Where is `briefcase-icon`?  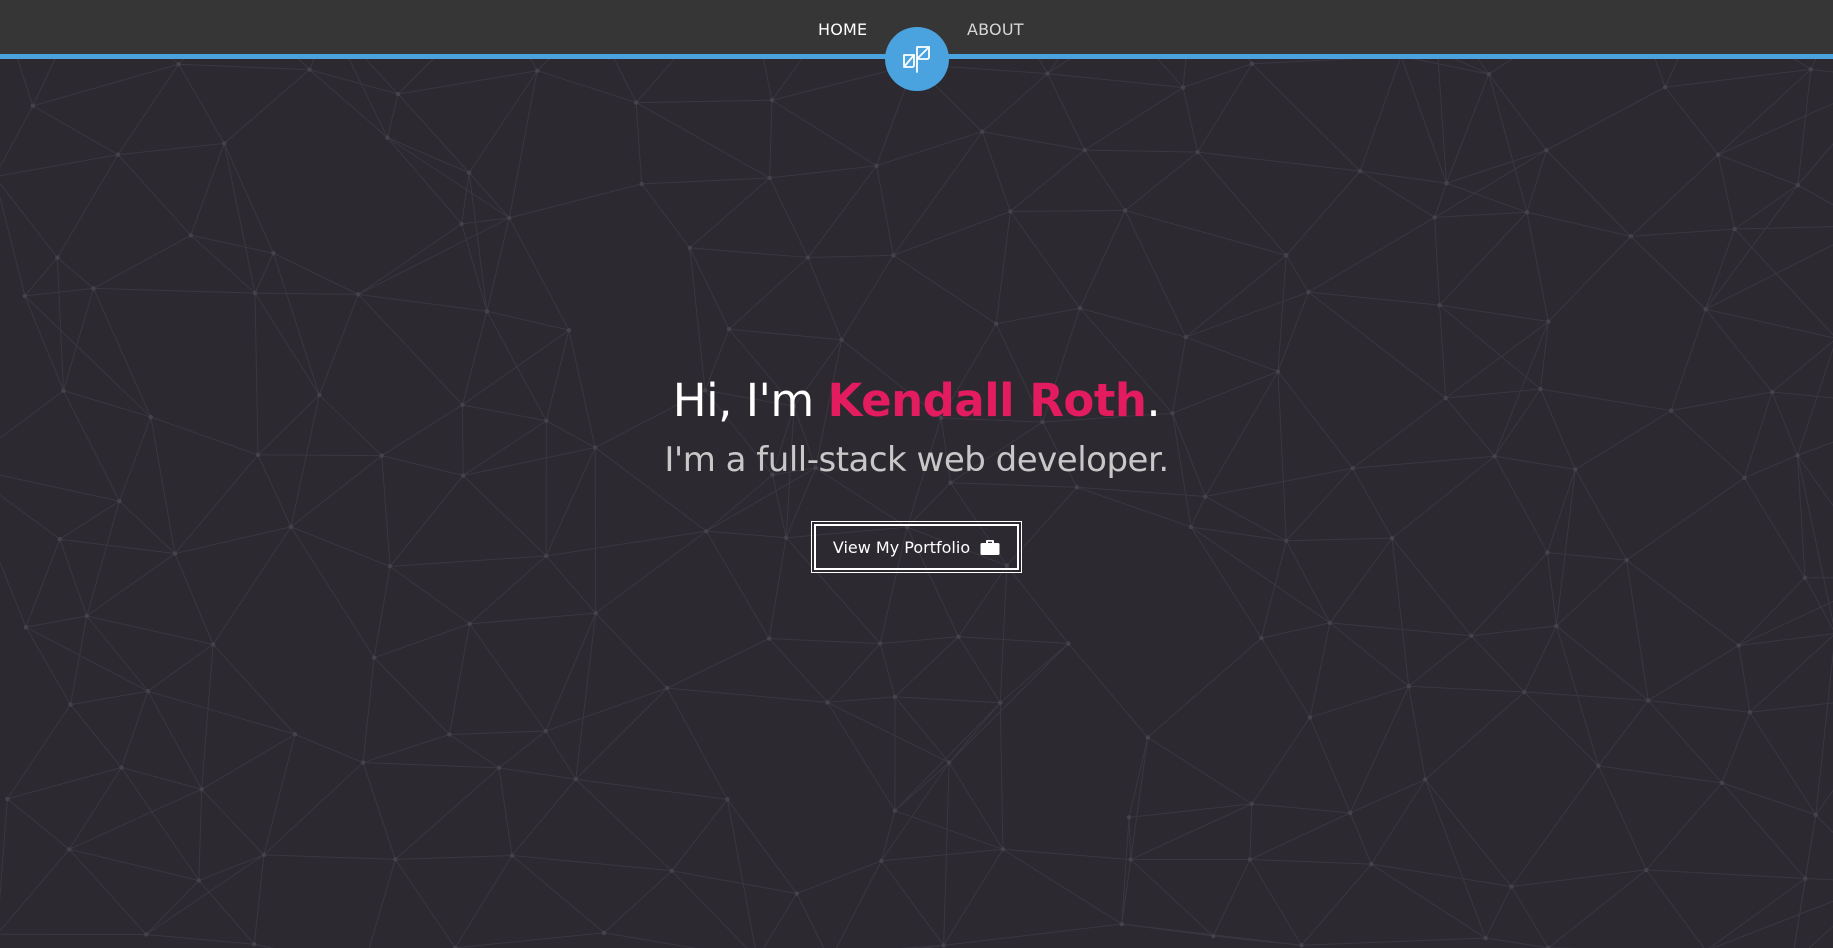 briefcase-icon is located at coordinates (990, 547).